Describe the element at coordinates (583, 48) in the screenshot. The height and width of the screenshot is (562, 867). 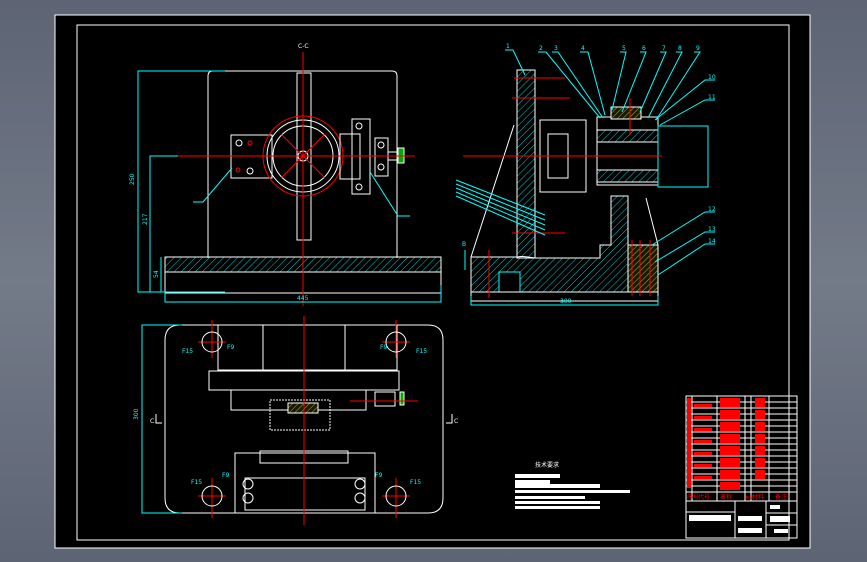
I see `part-number-4: 4` at that location.